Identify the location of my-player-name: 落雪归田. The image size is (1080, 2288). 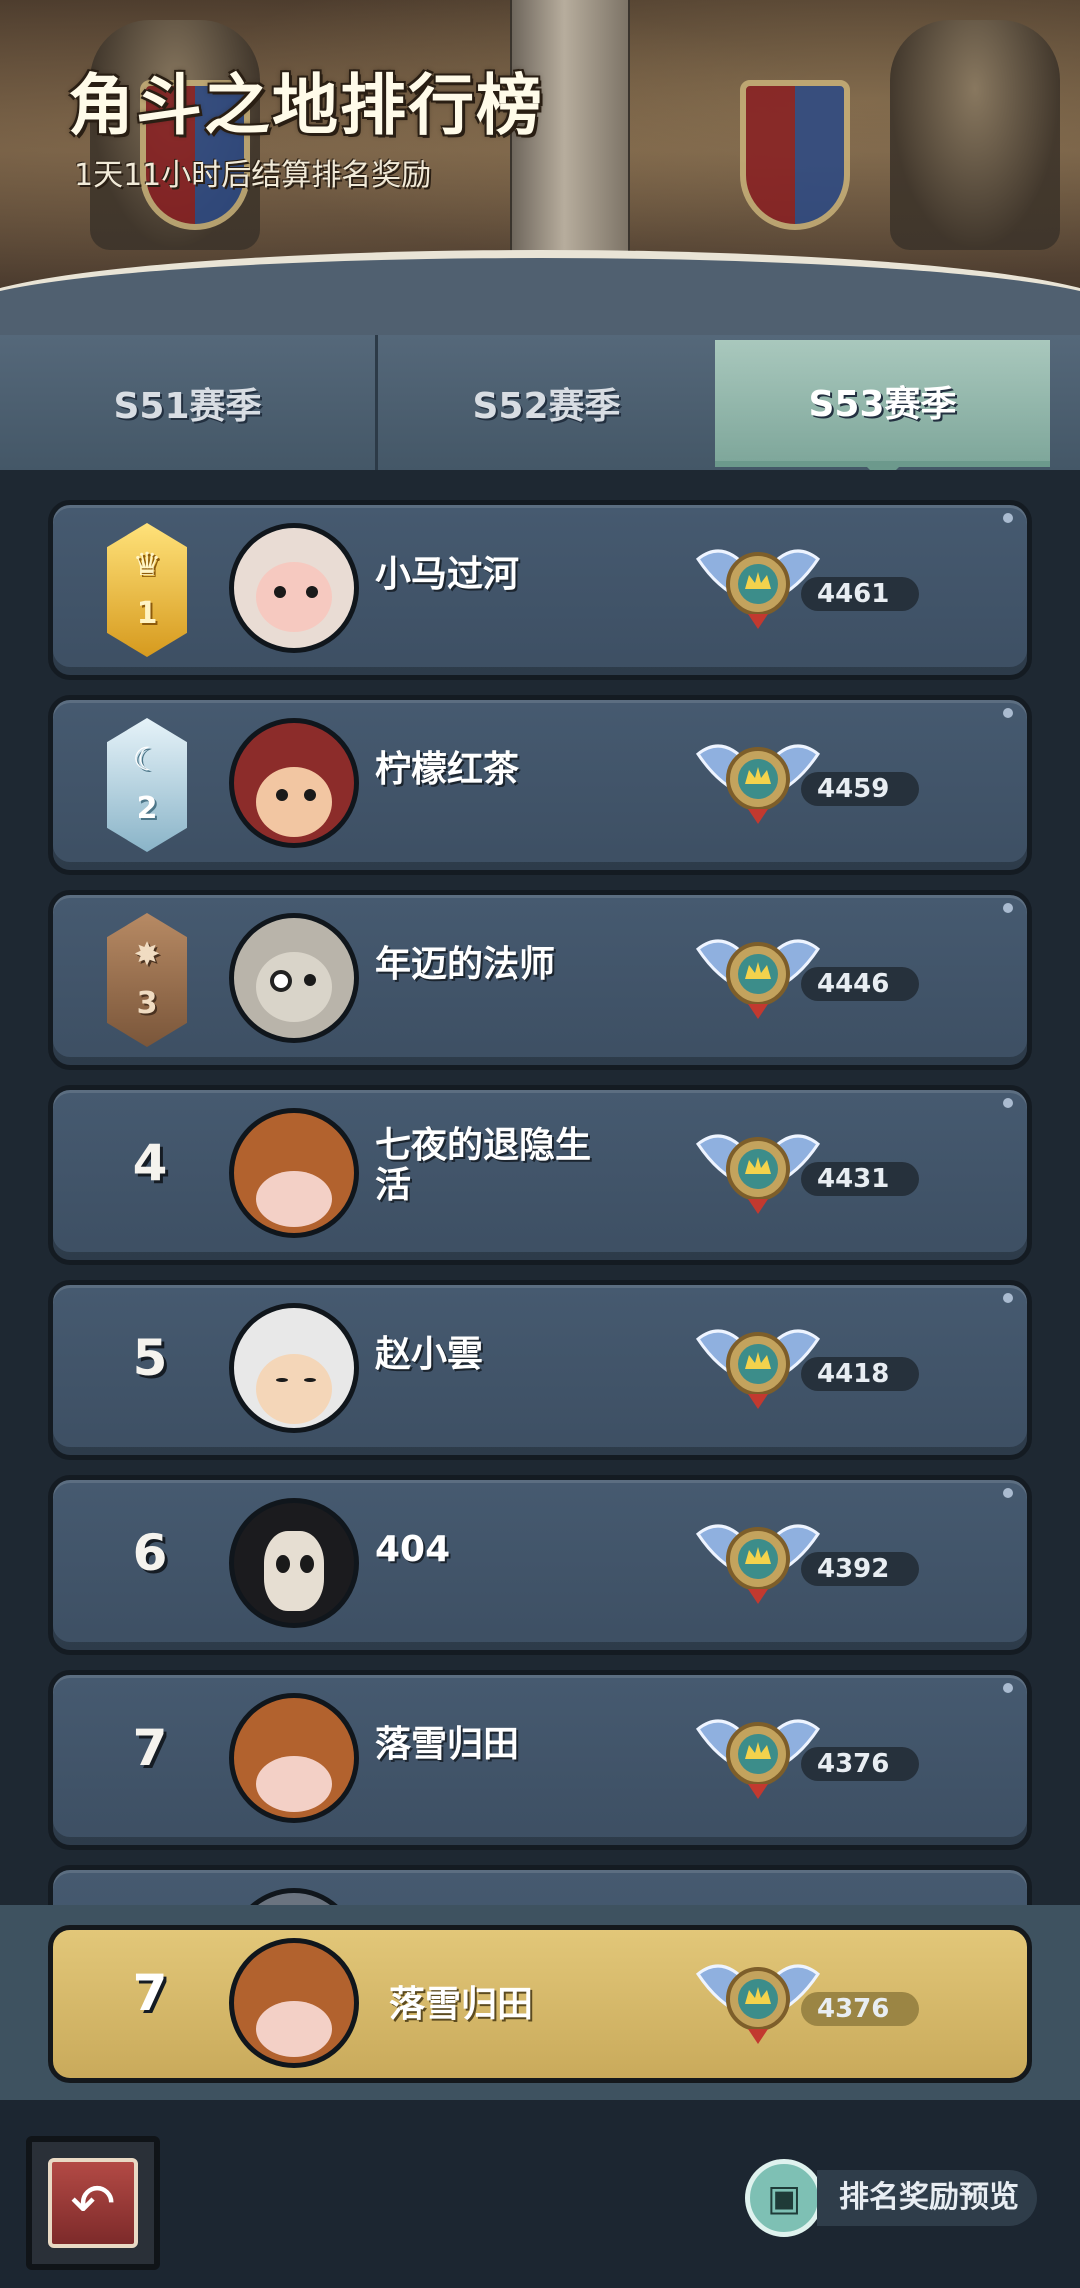
(461, 2004).